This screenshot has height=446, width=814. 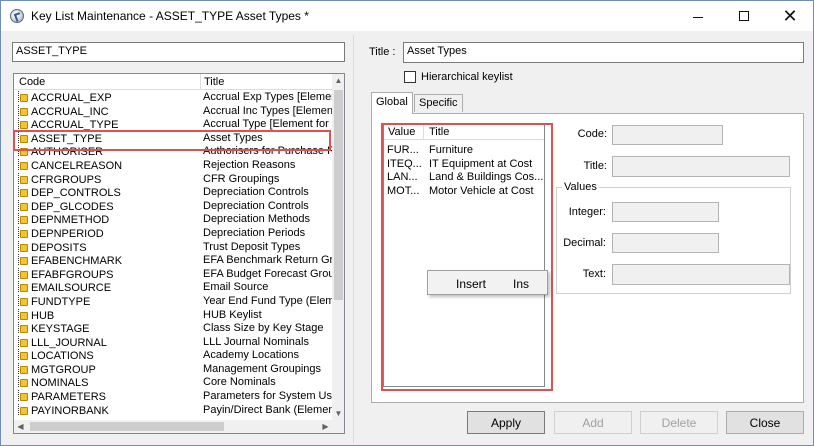 I want to click on value-row: ITEQ... IT Equipment at Cost, so click(x=464, y=165).